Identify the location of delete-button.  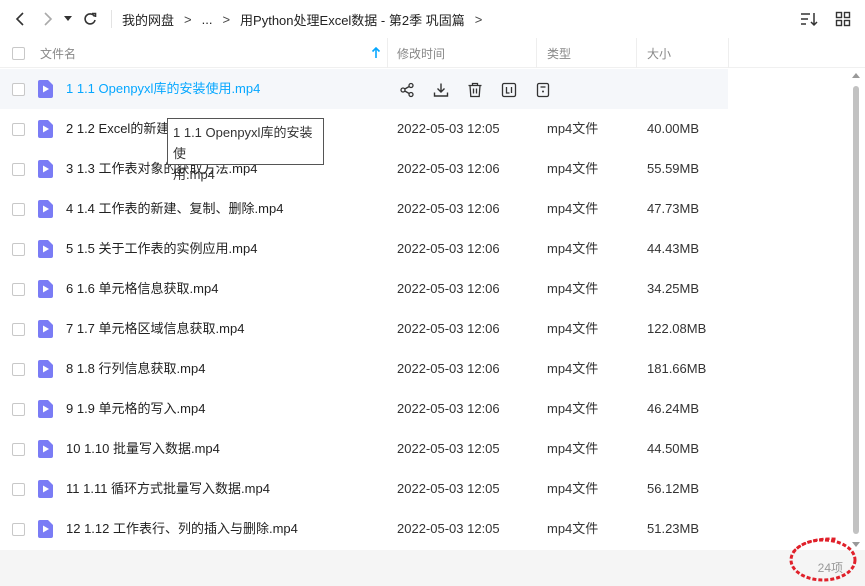
(474, 89).